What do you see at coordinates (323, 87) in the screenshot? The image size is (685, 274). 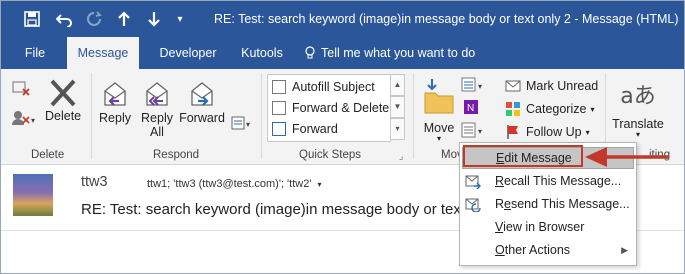 I see `quick-step-autofill-subject: Autofill Subject` at bounding box center [323, 87].